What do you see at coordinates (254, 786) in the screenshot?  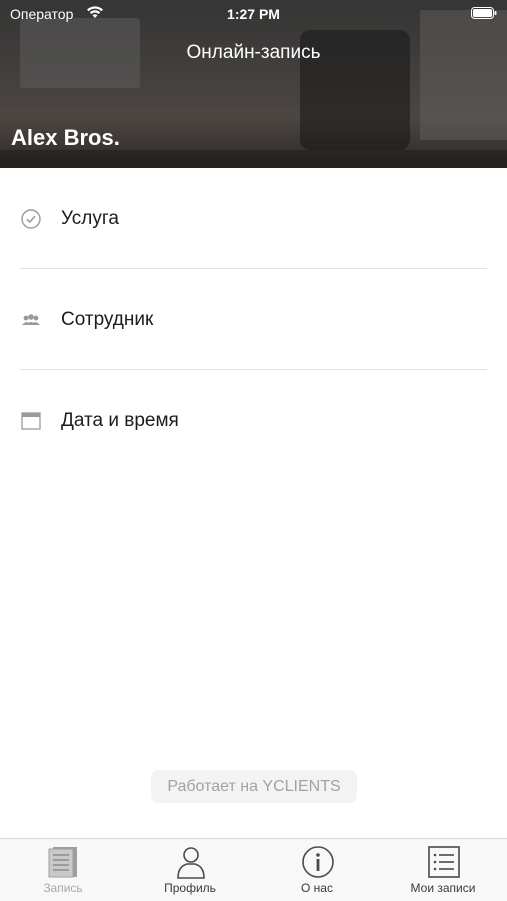 I see `powered-by-badge: Работает на YCLIENTS` at bounding box center [254, 786].